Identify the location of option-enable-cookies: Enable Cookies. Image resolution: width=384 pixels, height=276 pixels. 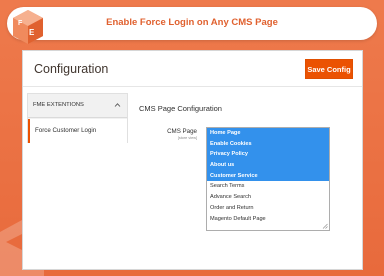
(268, 144).